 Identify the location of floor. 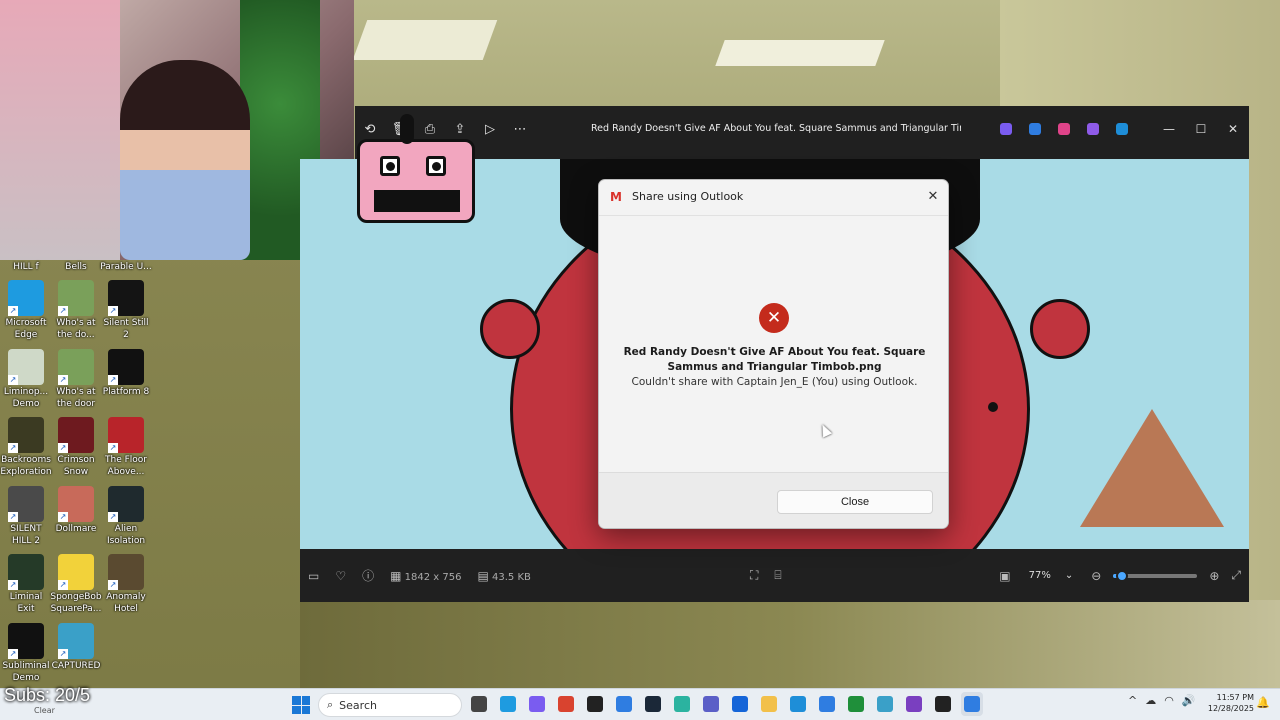
(790, 645).